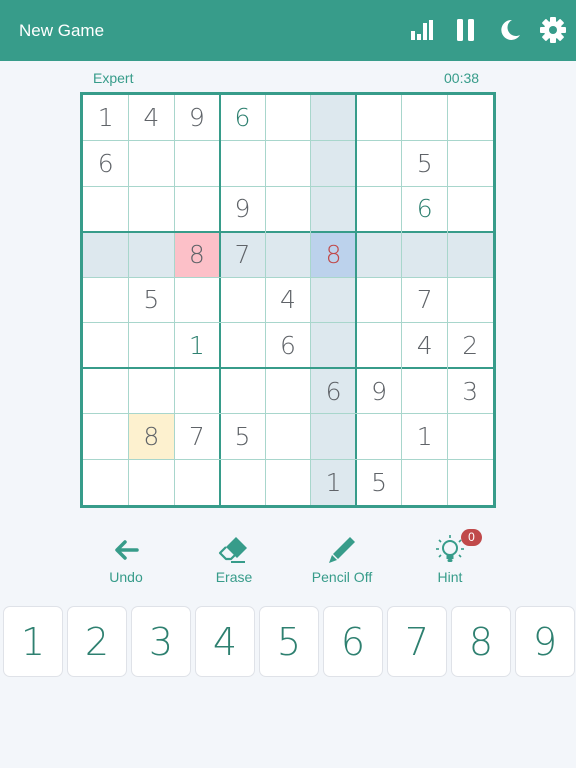 This screenshot has width=576, height=768. I want to click on stats-icon, so click(422, 30).